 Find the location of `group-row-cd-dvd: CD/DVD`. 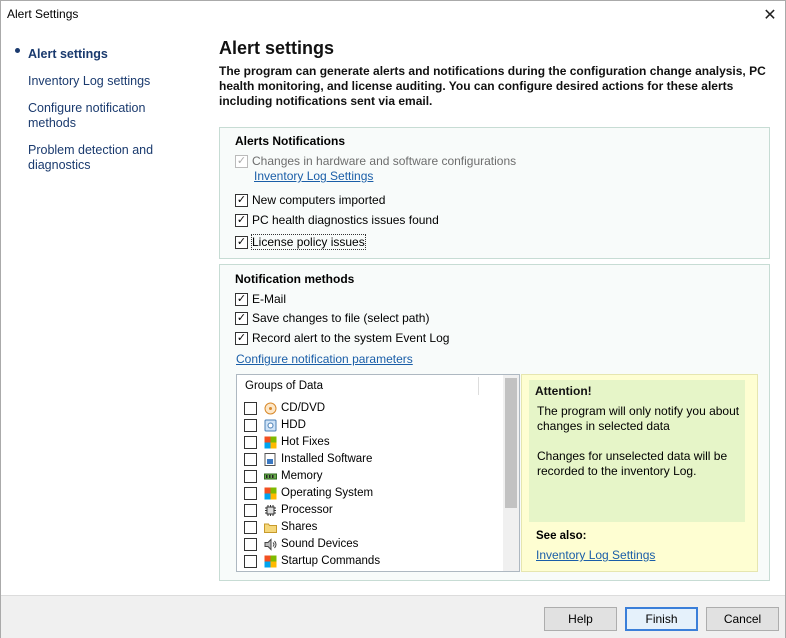

group-row-cd-dvd: CD/DVD is located at coordinates (284, 408).